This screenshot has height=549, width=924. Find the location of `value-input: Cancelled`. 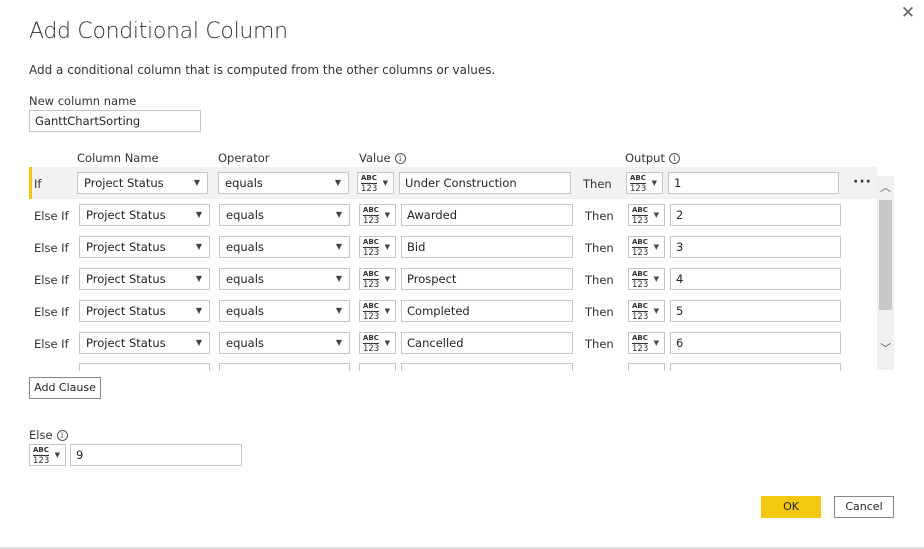

value-input: Cancelled is located at coordinates (487, 343).